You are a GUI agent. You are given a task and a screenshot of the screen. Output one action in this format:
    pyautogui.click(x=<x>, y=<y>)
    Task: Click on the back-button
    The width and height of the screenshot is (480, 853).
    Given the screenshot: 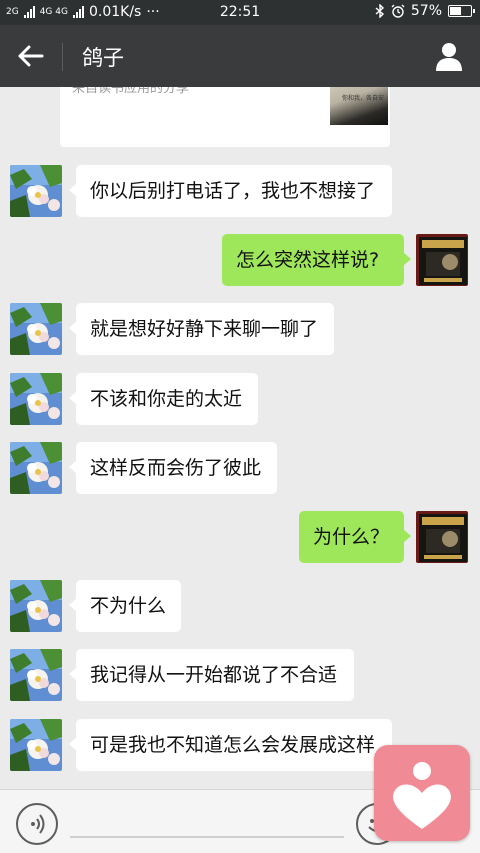 What is the action you would take?
    pyautogui.click(x=32, y=56)
    